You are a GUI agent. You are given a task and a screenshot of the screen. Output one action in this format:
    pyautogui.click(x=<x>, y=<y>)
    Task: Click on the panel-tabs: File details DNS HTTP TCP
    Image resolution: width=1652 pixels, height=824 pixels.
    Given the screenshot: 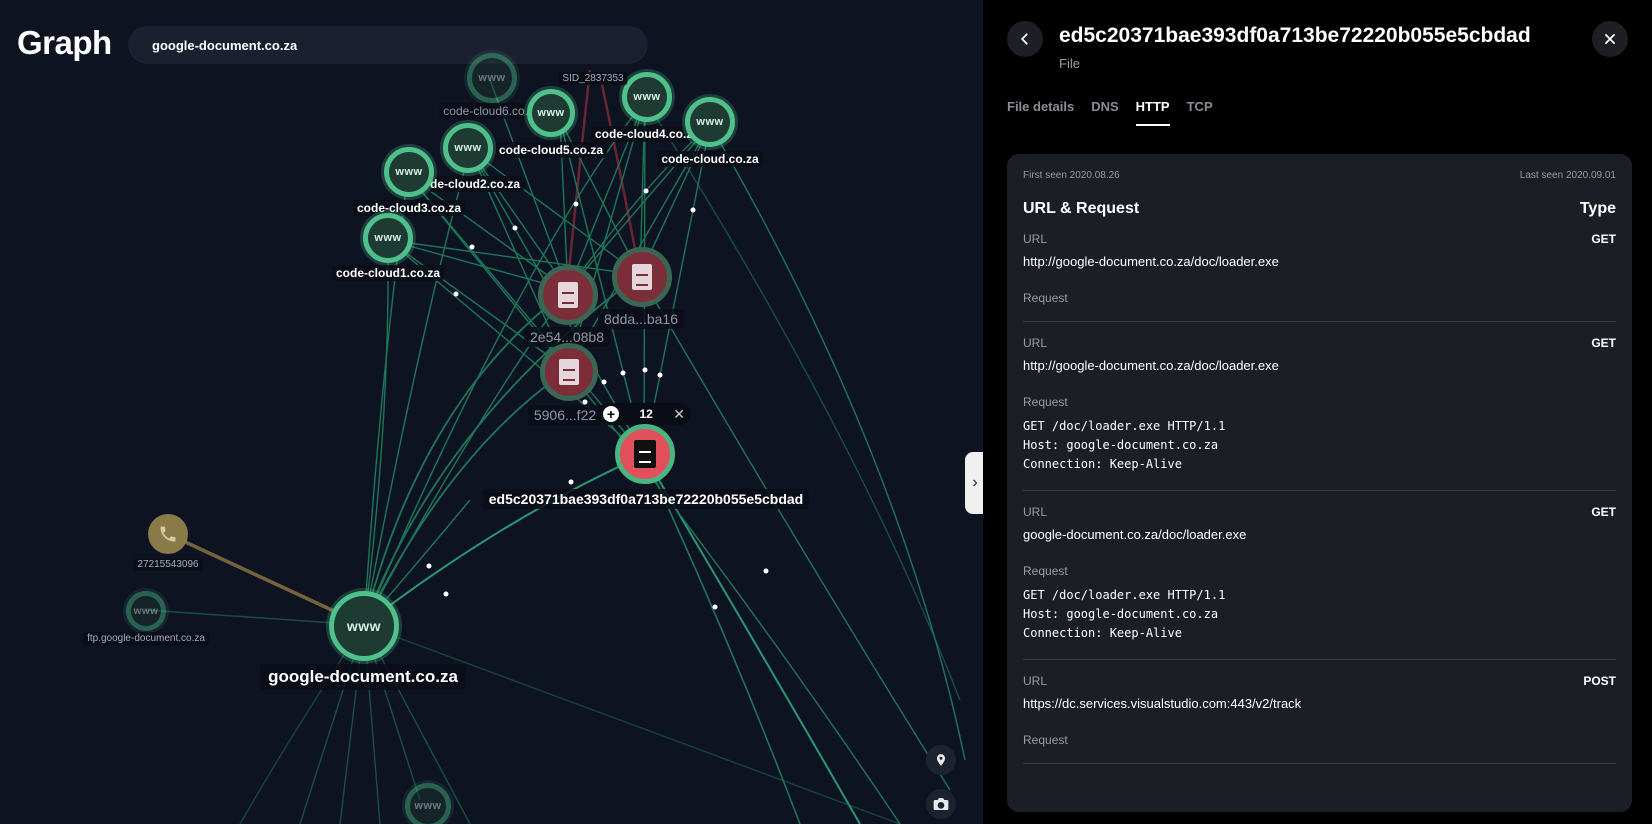 What is the action you would take?
    pyautogui.click(x=1110, y=112)
    